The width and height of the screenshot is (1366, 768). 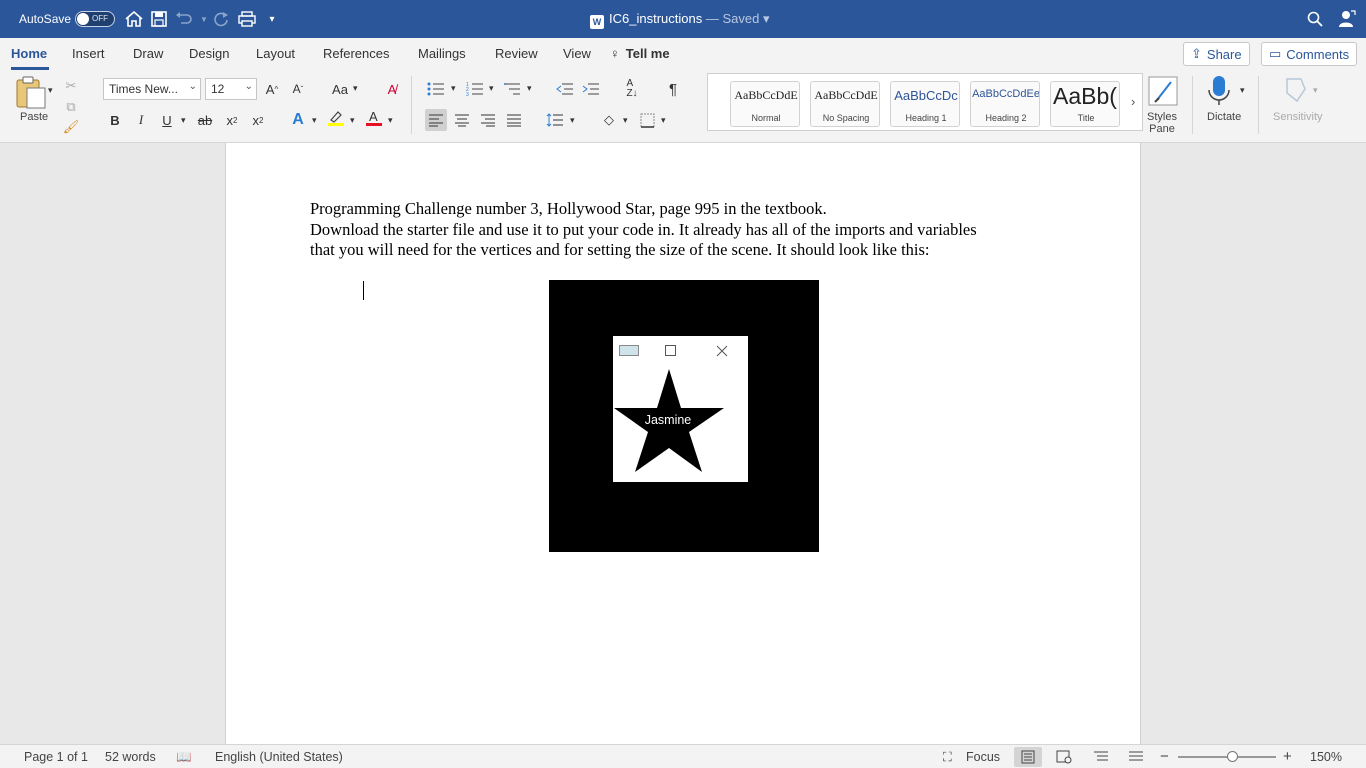 What do you see at coordinates (134, 19) in the screenshot?
I see `home-icon` at bounding box center [134, 19].